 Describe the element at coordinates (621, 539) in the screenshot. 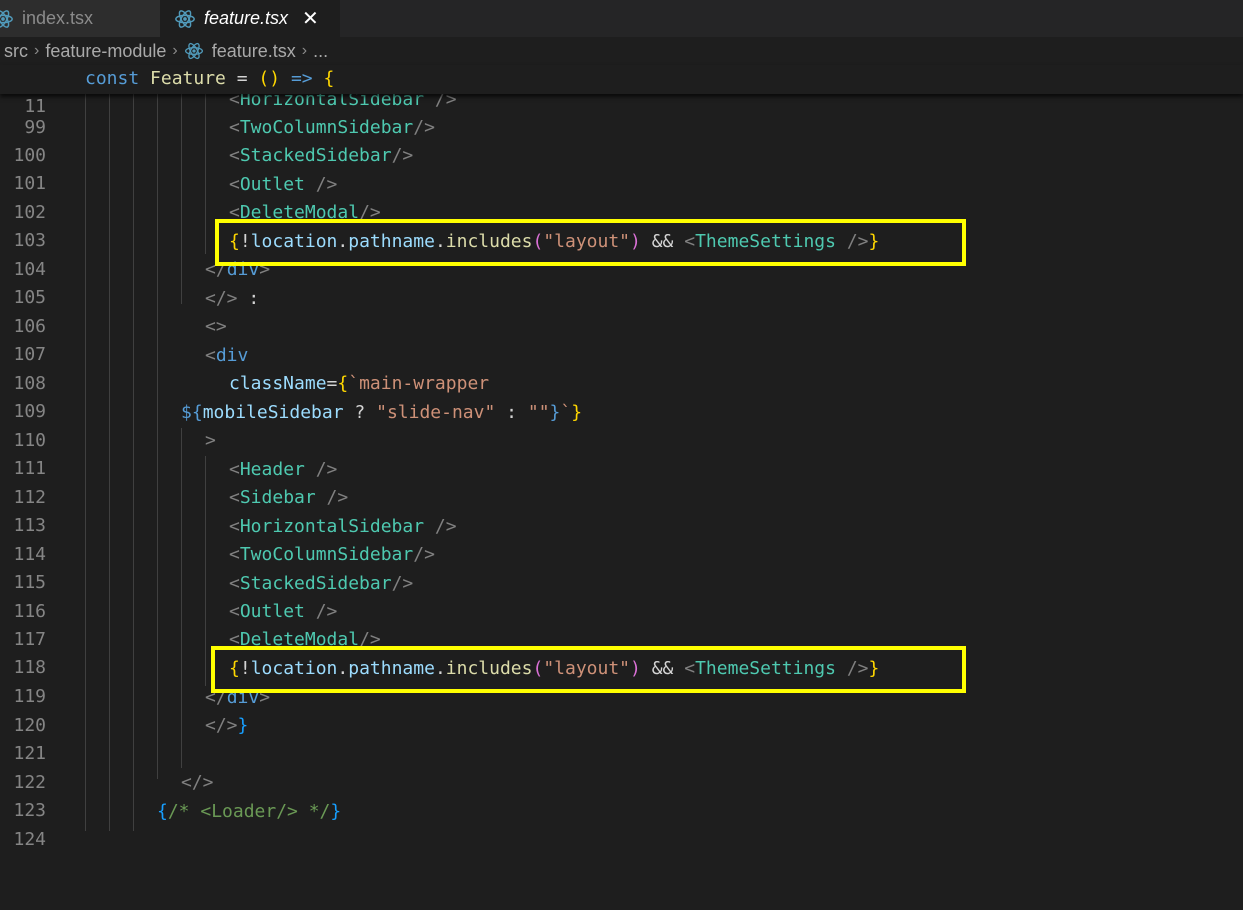

I see `code-line: 114 <HorizontalSidebar />` at that location.